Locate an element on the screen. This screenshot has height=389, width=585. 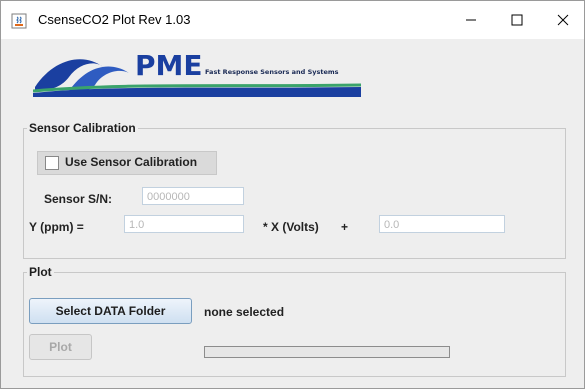
checkbox-box is located at coordinates (52, 163).